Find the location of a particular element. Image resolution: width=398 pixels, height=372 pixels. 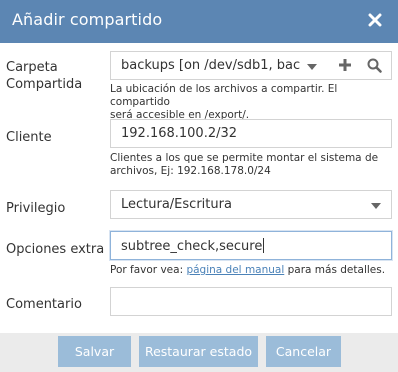

extra-options-text: subtree_check,secure is located at coordinates (193, 246).